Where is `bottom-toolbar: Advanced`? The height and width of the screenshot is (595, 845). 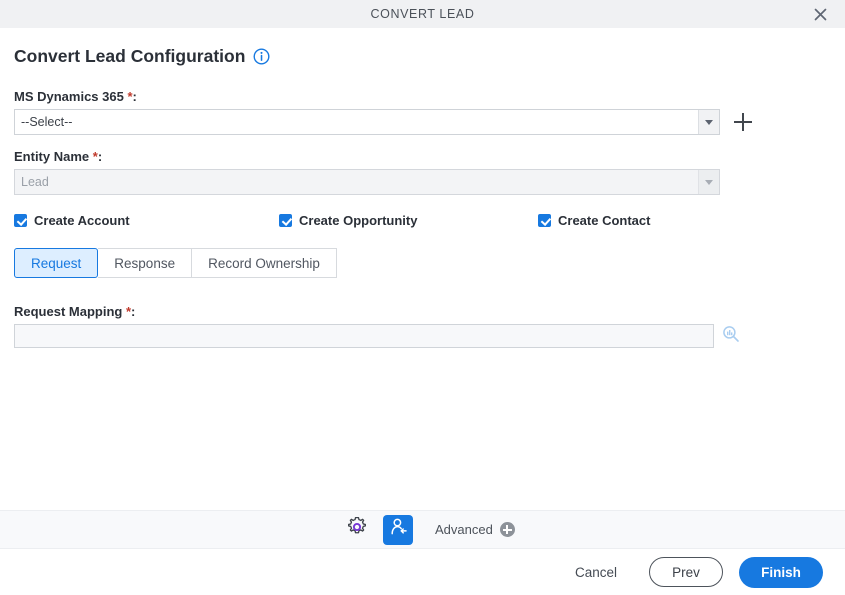
bottom-toolbar: Advanced is located at coordinates (422, 529).